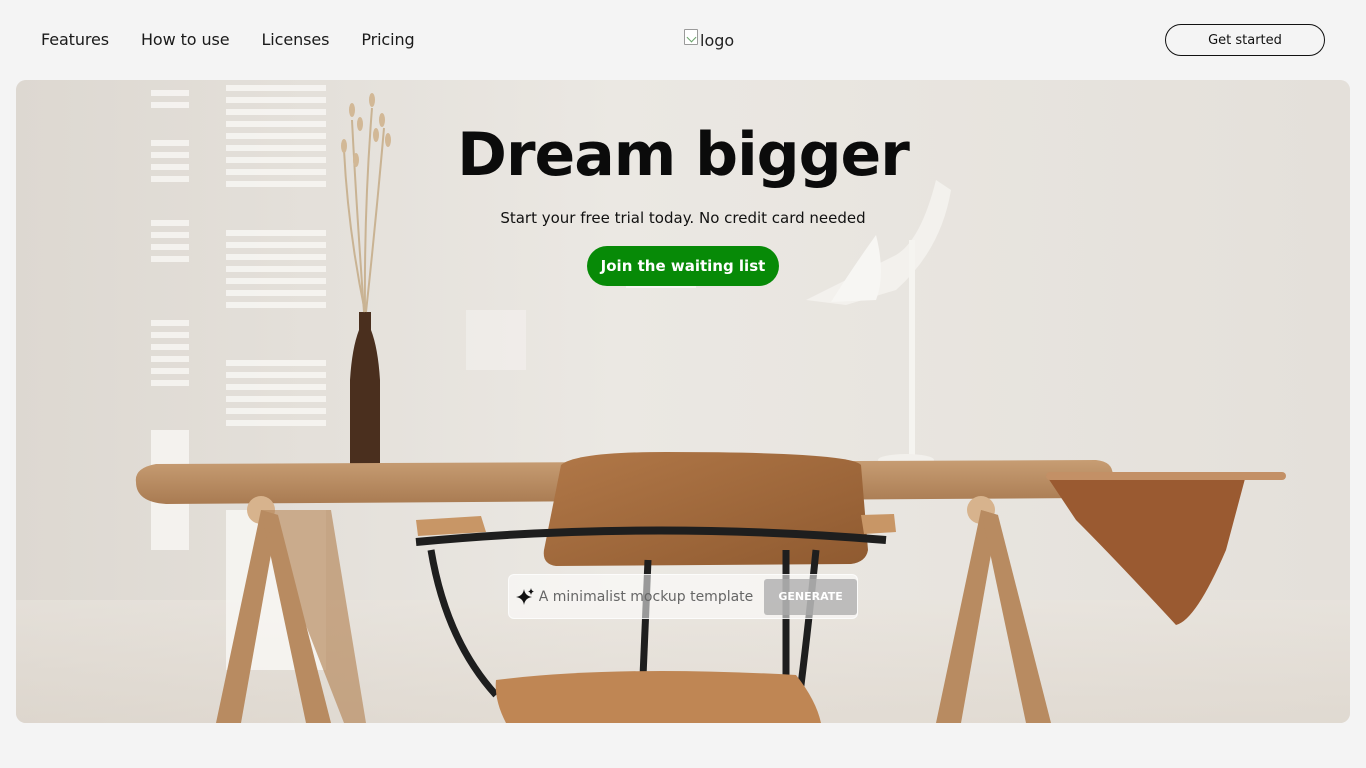 The height and width of the screenshot is (768, 1366). I want to click on nav-link-how-to-use: How to use, so click(185, 39).